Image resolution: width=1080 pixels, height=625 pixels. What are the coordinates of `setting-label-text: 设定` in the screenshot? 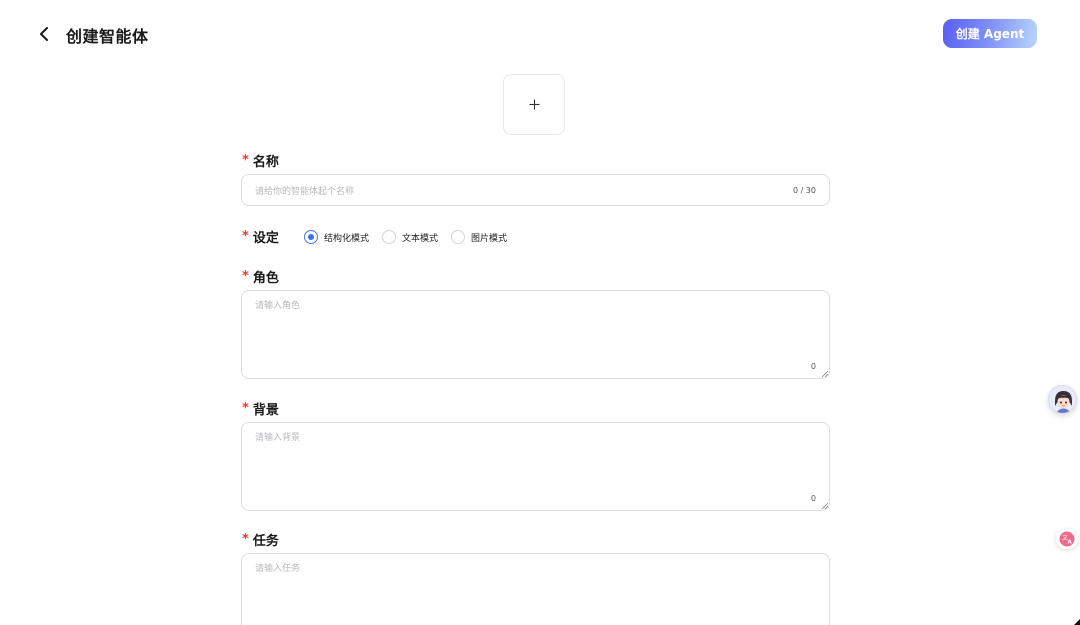 It's located at (265, 238).